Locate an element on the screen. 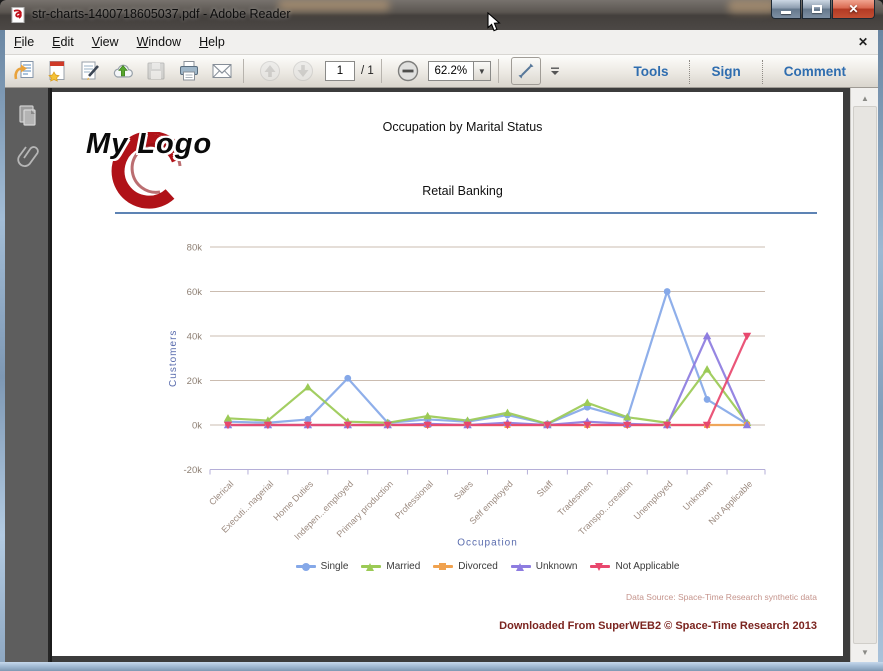 This screenshot has height=671, width=883. svg-text: Primary production is located at coordinates (365, 509).